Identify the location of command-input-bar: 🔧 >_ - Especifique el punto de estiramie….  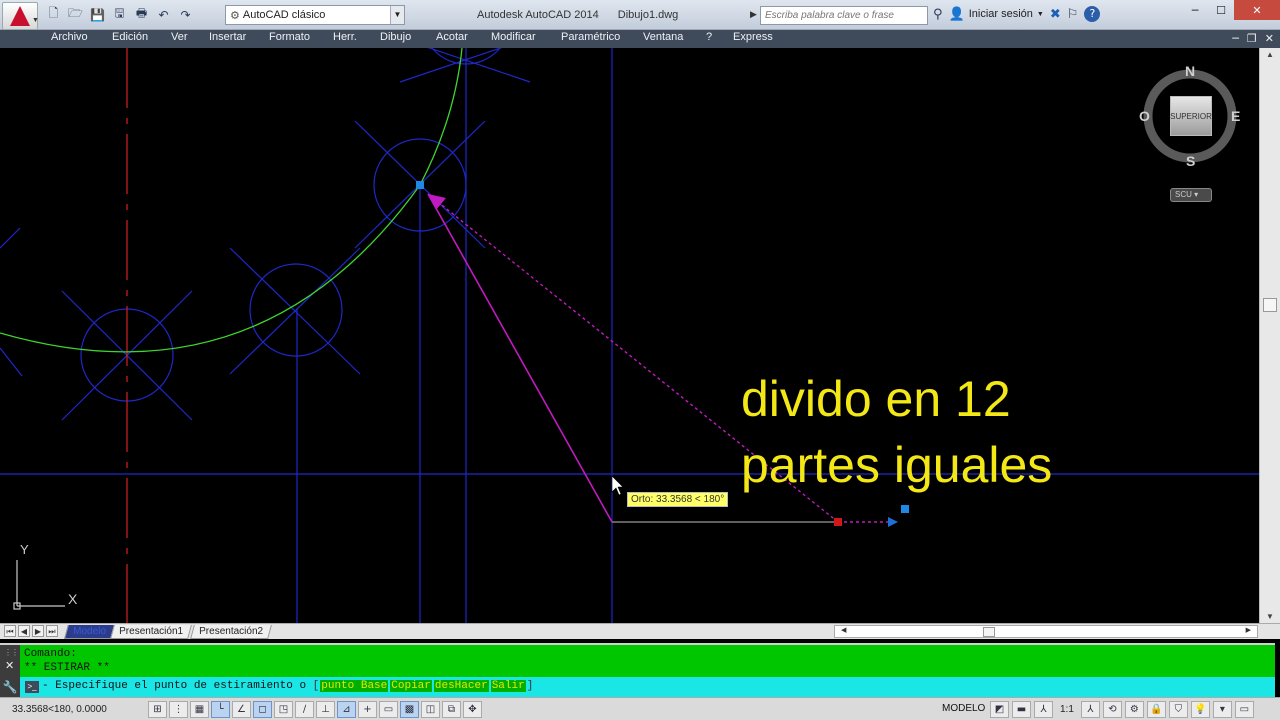
(637, 687).